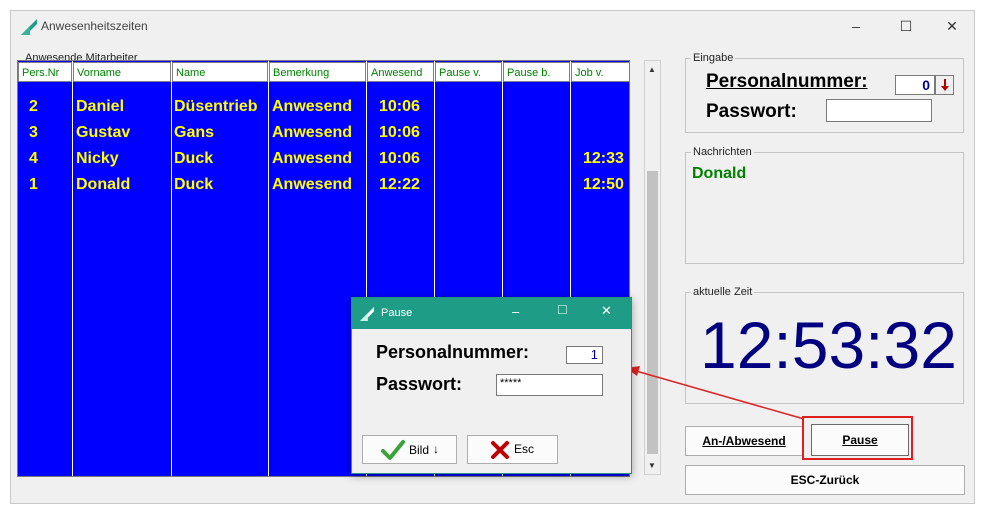 This screenshot has height=515, width=987. Describe the element at coordinates (397, 313) in the screenshot. I see `dialog-title: Pause` at that location.